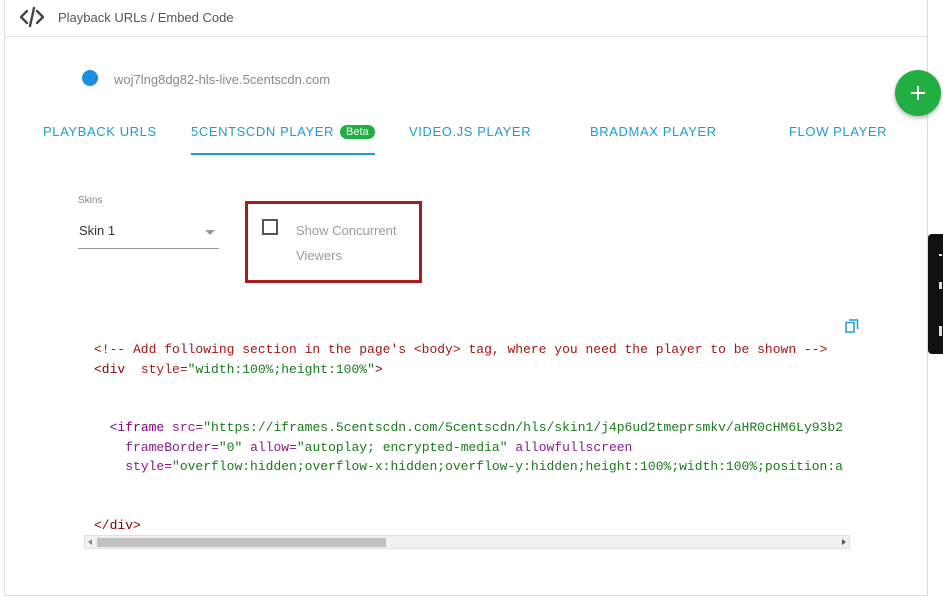  I want to click on plus-icon-vertical, so click(918, 93).